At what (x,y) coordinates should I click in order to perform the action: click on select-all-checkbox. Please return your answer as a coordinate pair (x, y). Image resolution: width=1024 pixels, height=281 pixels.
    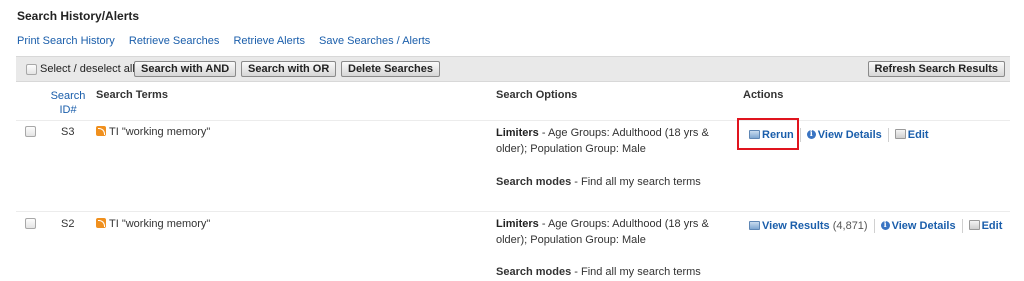
    Looking at the image, I should click on (31, 69).